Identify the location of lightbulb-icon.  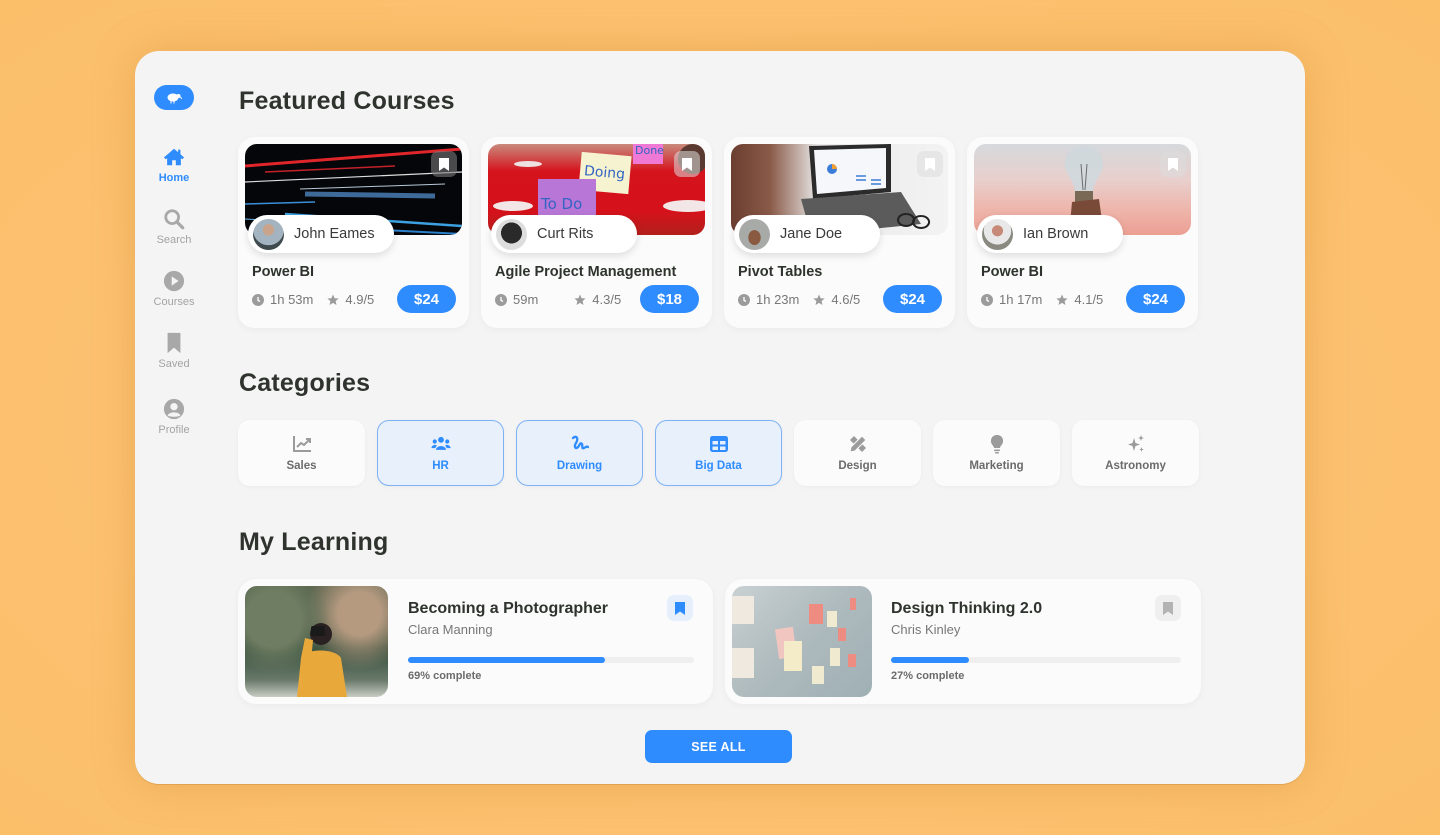
(996, 444).